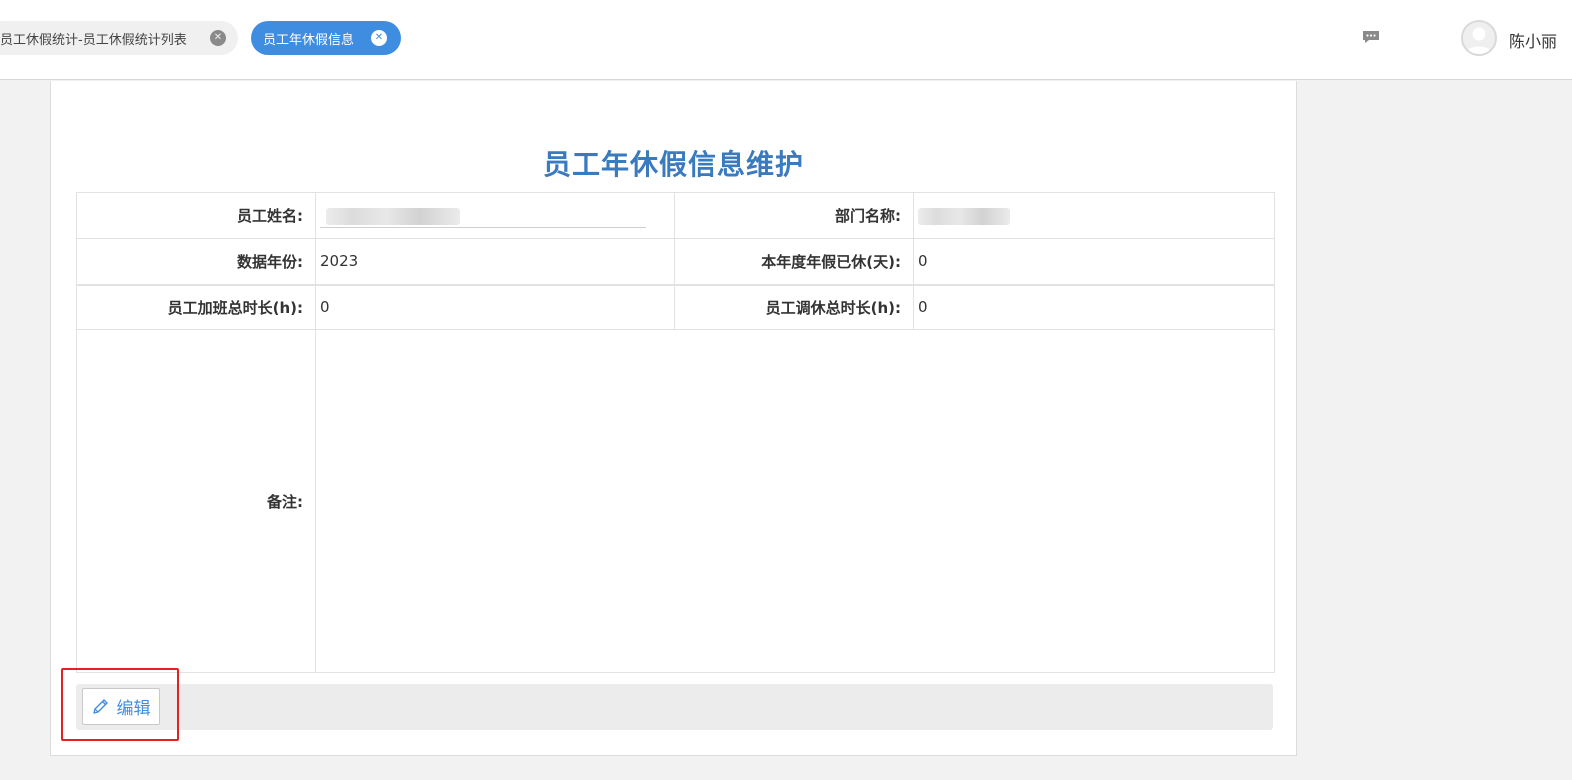 This screenshot has width=1572, height=780. What do you see at coordinates (794, 306) in the screenshot?
I see `comp-time-label: 员工调休总时长(h):` at bounding box center [794, 306].